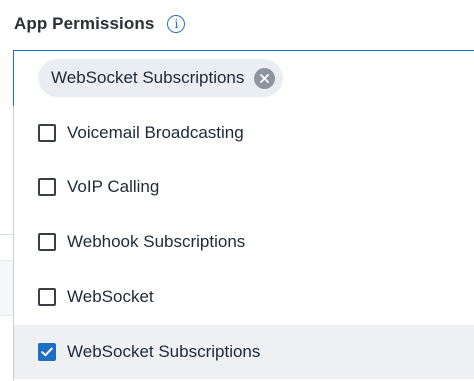 This screenshot has width=474, height=381. What do you see at coordinates (148, 77) in the screenshot?
I see `chip-label: WebSocket Subscriptions` at bounding box center [148, 77].